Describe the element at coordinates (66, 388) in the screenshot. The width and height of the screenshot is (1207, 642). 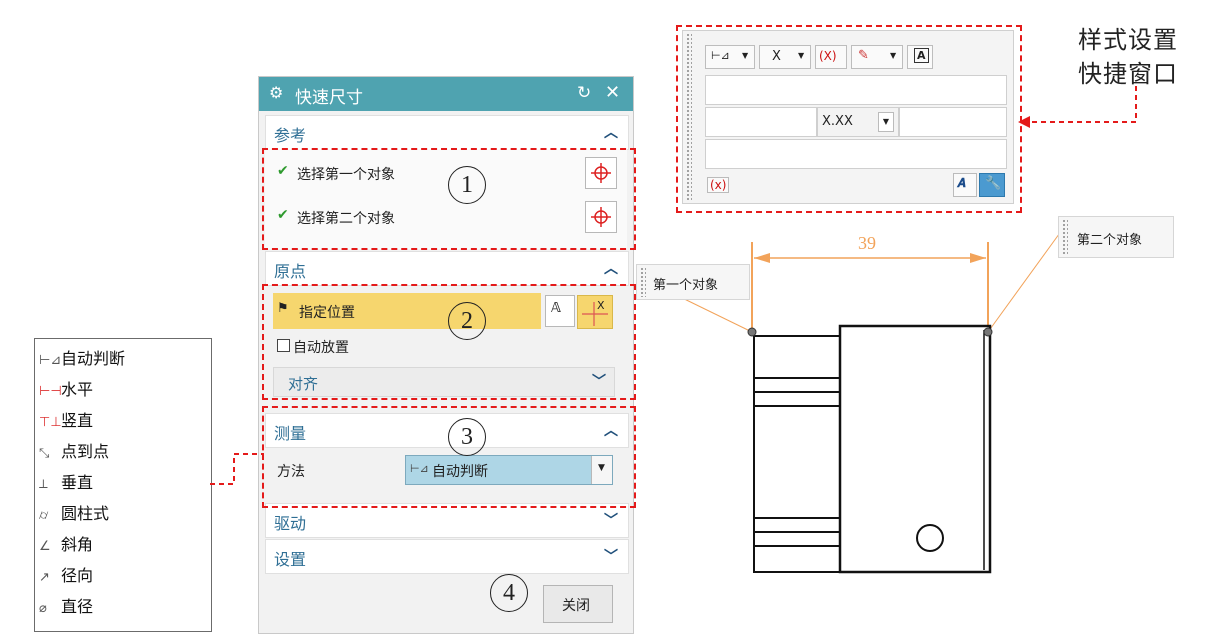
I see `list-item: ⊢⊣水平` at that location.